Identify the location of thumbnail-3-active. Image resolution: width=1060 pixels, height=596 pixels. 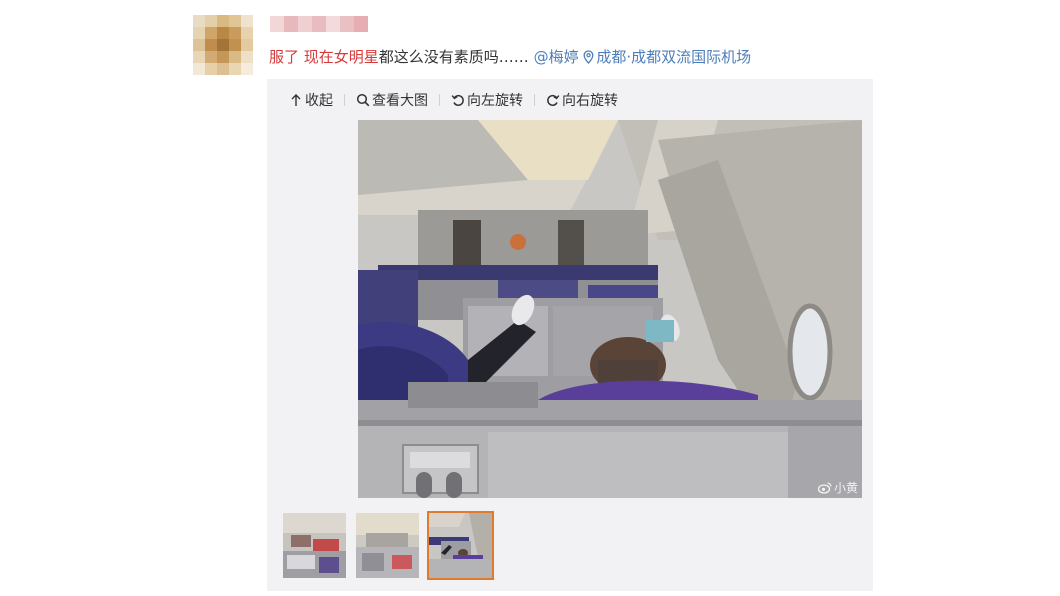
(460, 545).